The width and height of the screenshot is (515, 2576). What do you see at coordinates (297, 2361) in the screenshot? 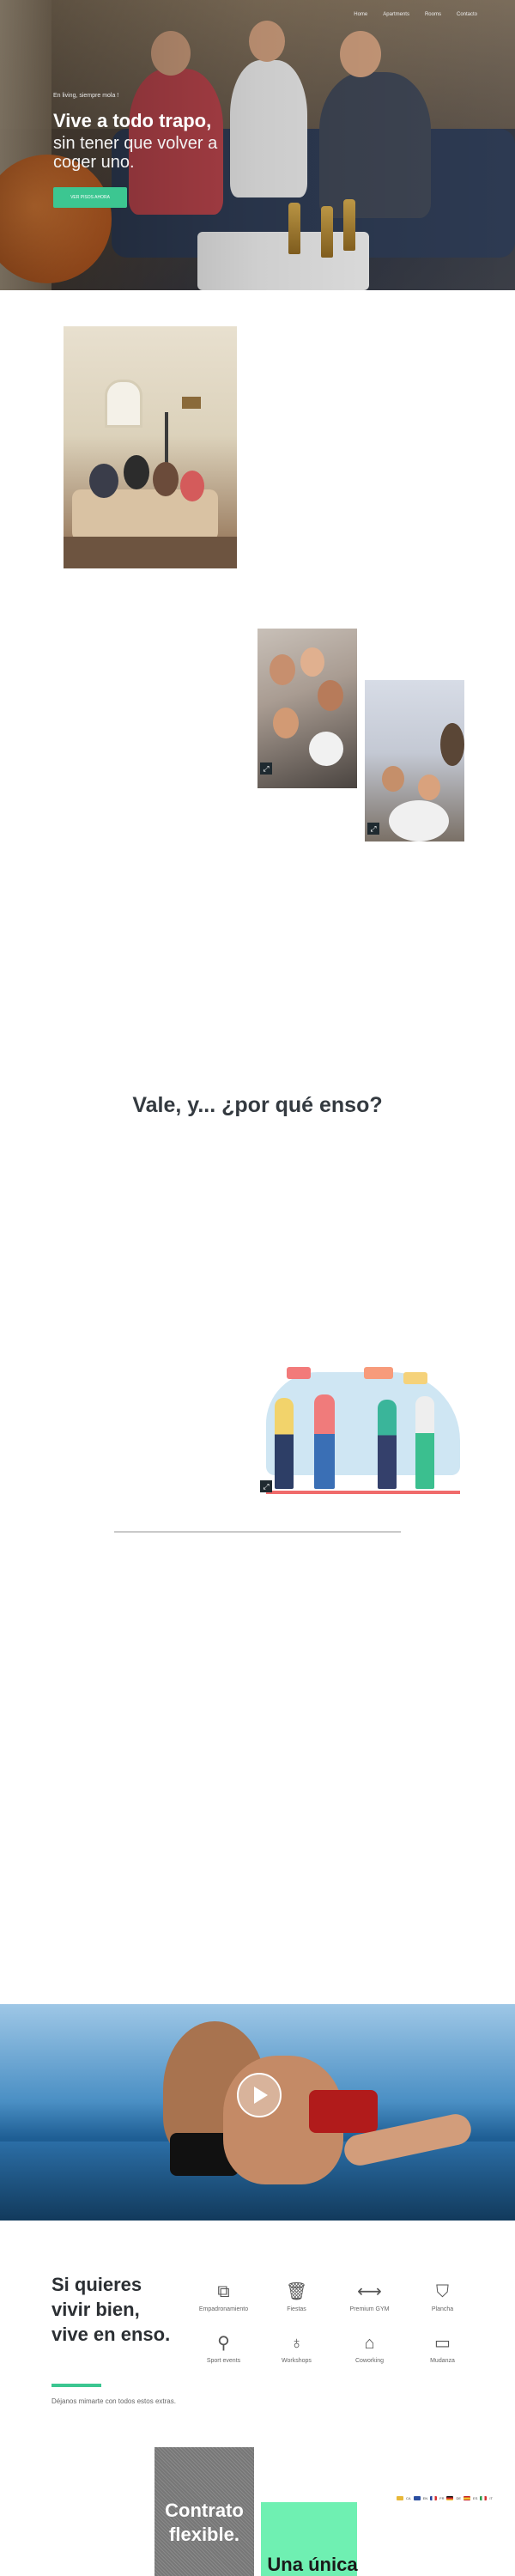
I see `feature-label: Workshops` at bounding box center [297, 2361].